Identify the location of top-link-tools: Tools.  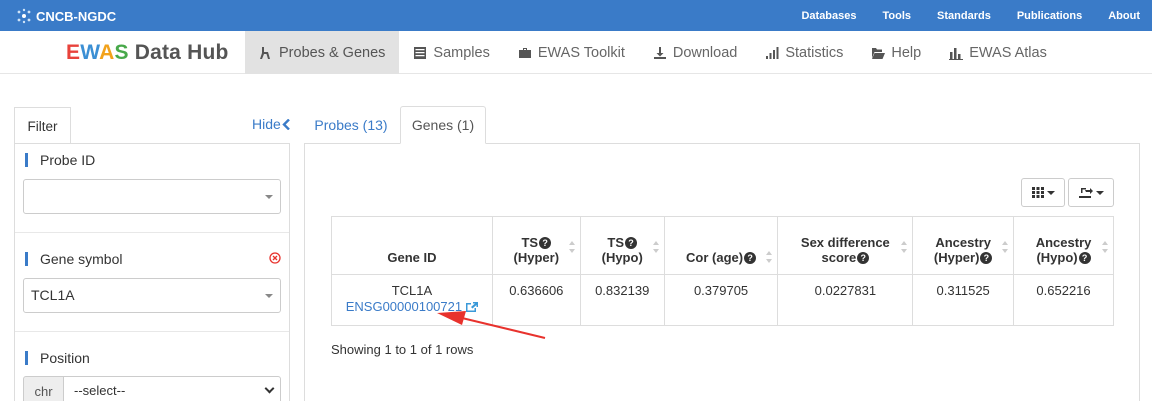
(897, 16).